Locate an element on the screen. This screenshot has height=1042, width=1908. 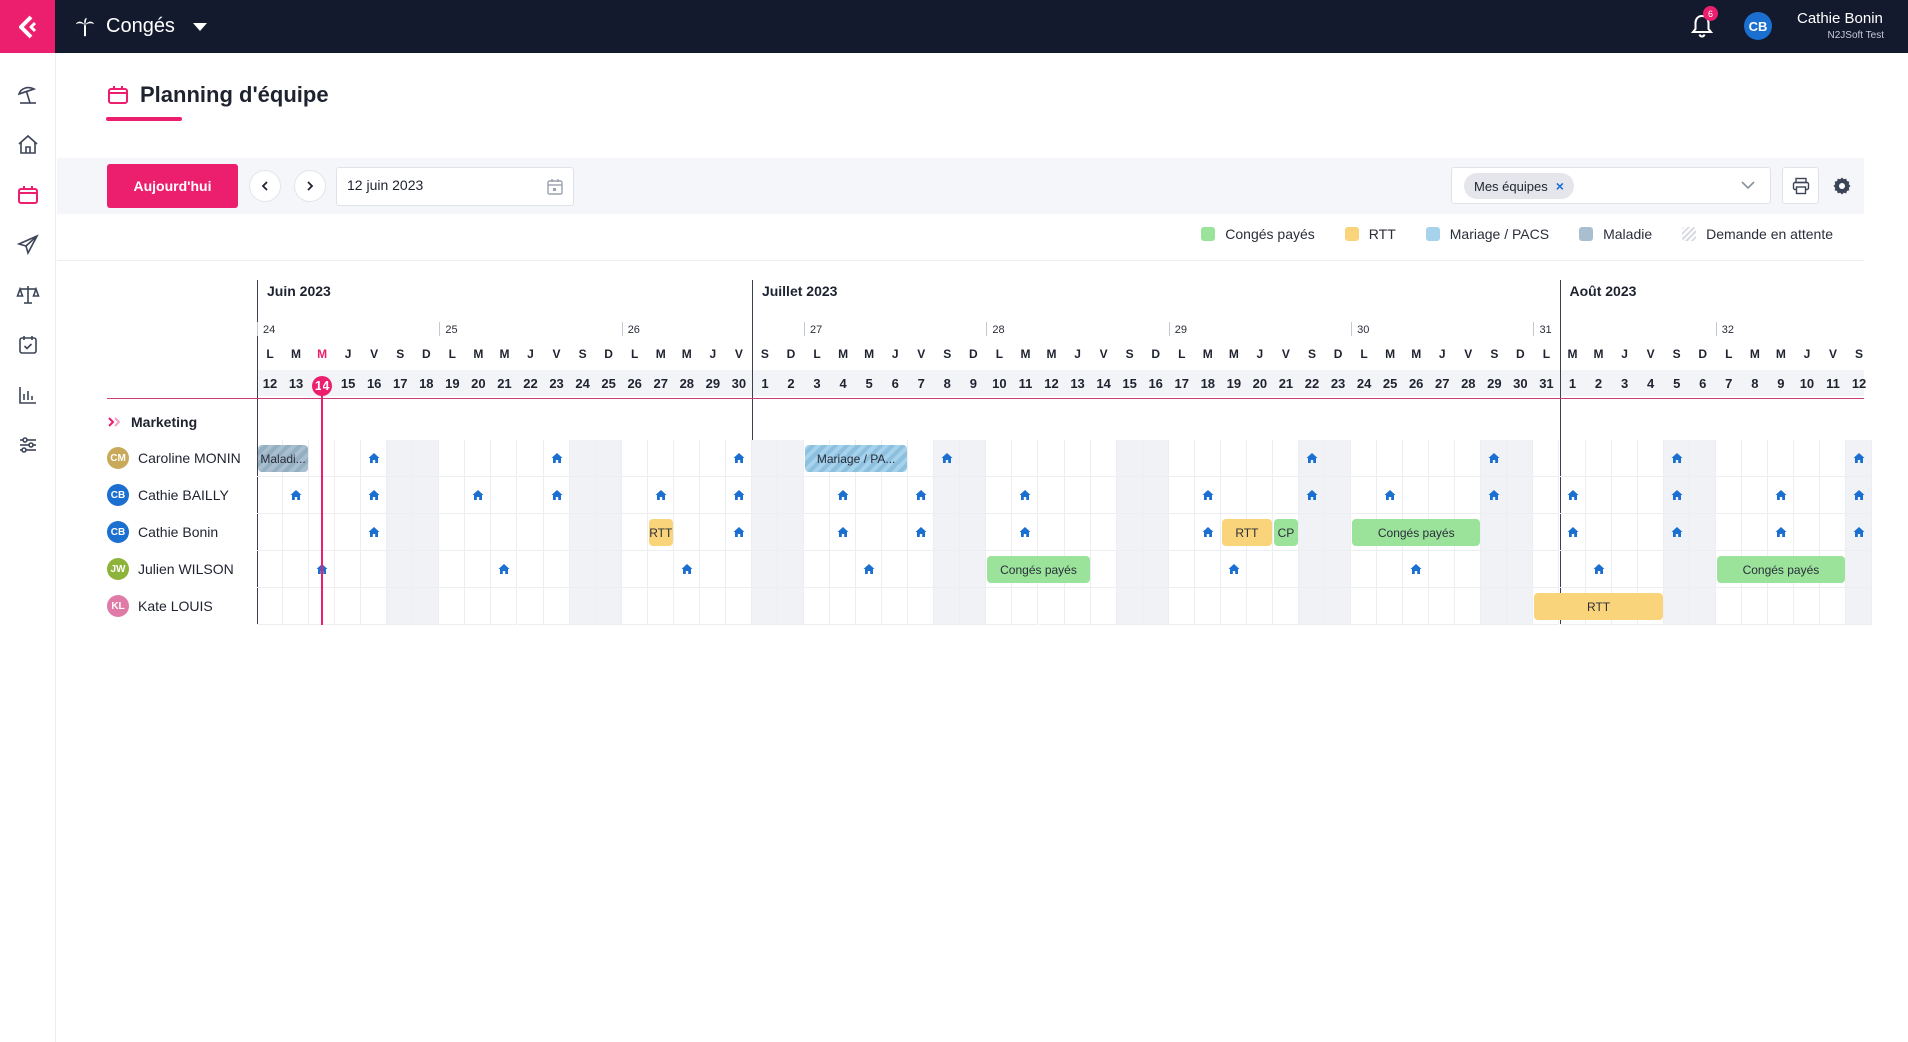
day-number: 28 is located at coordinates (1468, 383).